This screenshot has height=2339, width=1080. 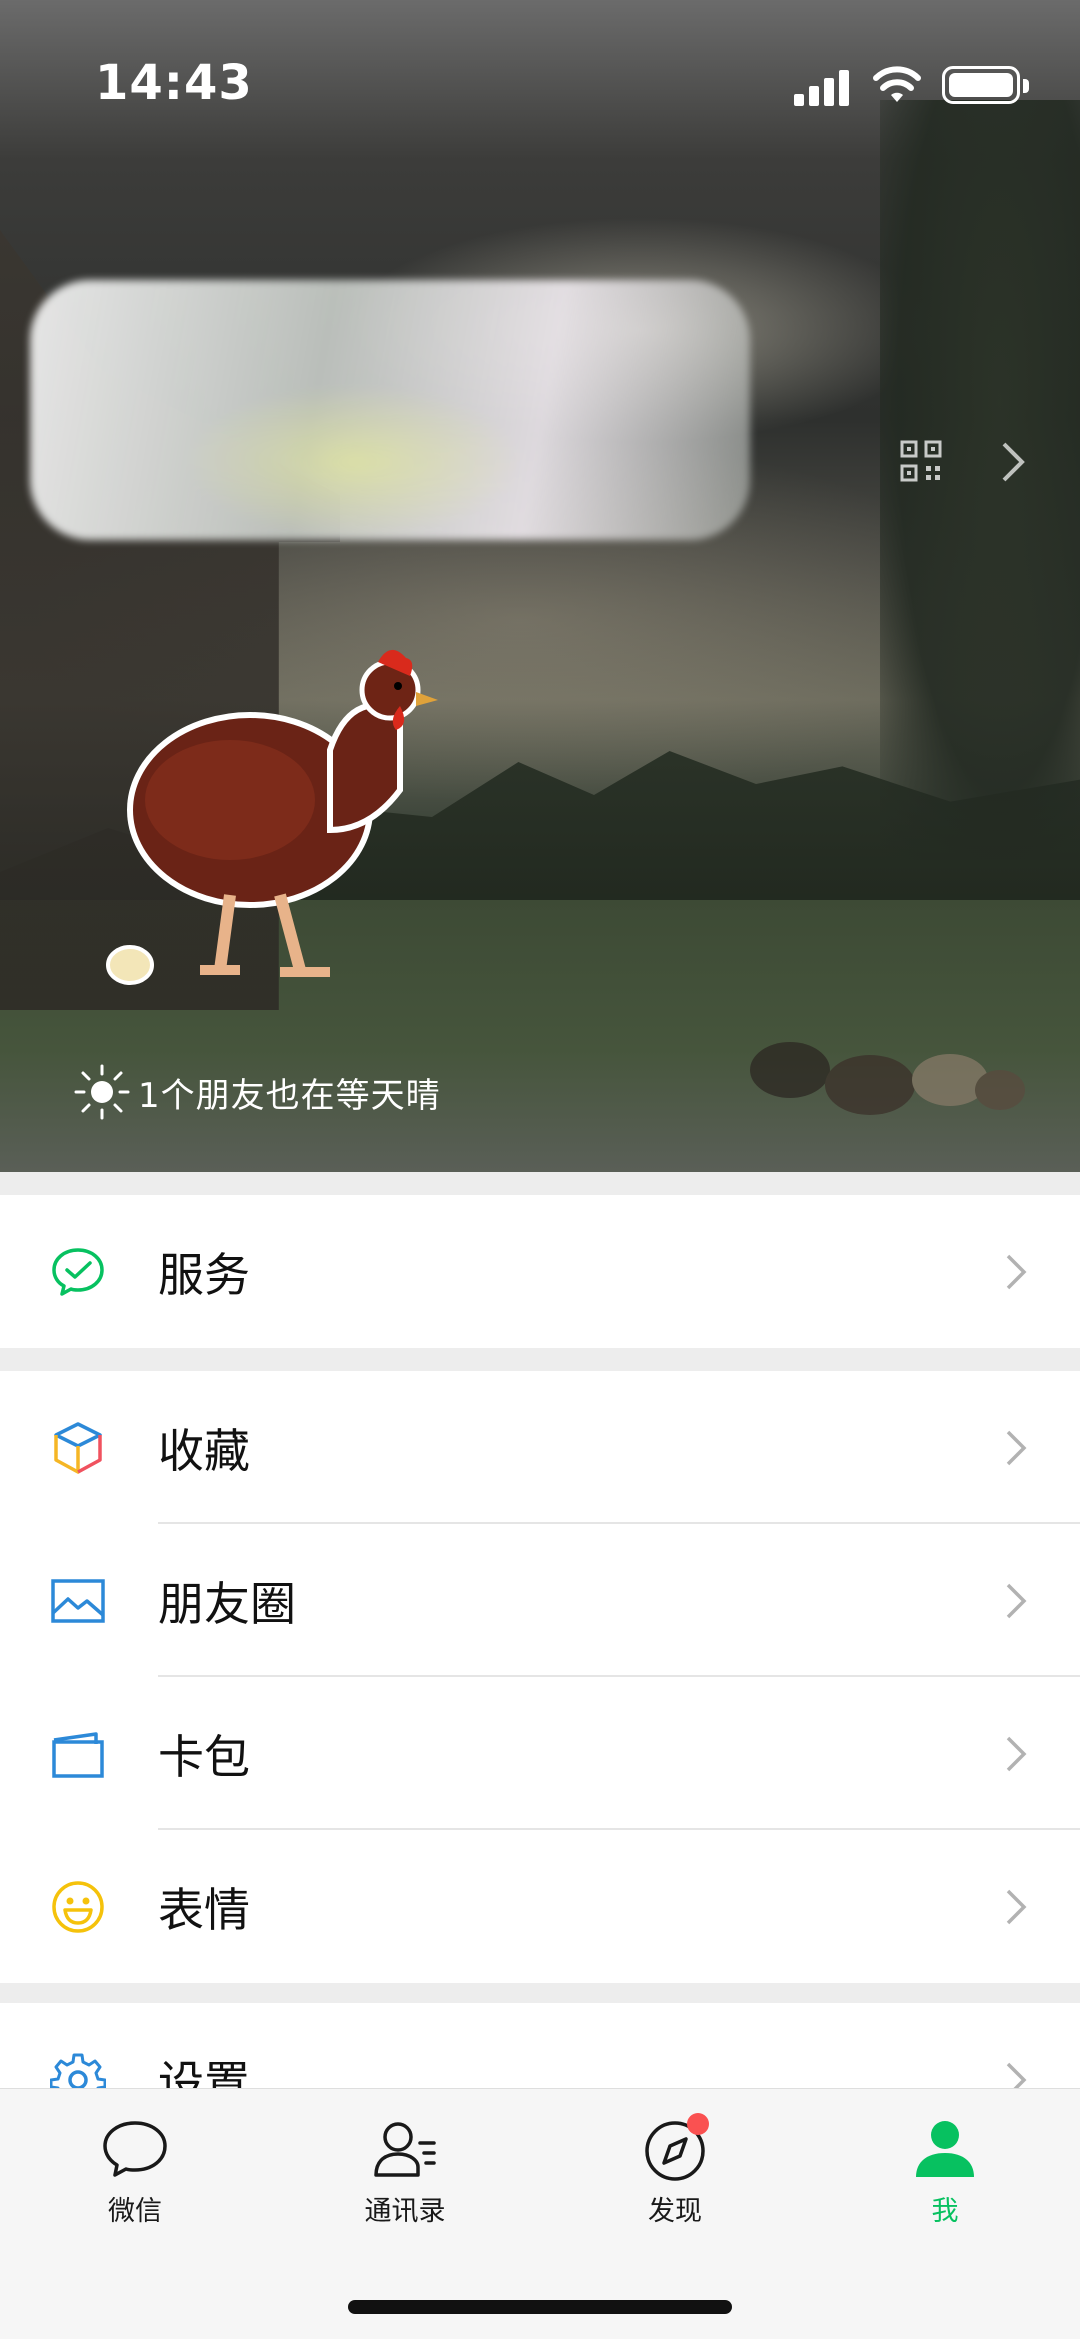 What do you see at coordinates (405, 2211) in the screenshot?
I see `tab-label: 通讯录` at bounding box center [405, 2211].